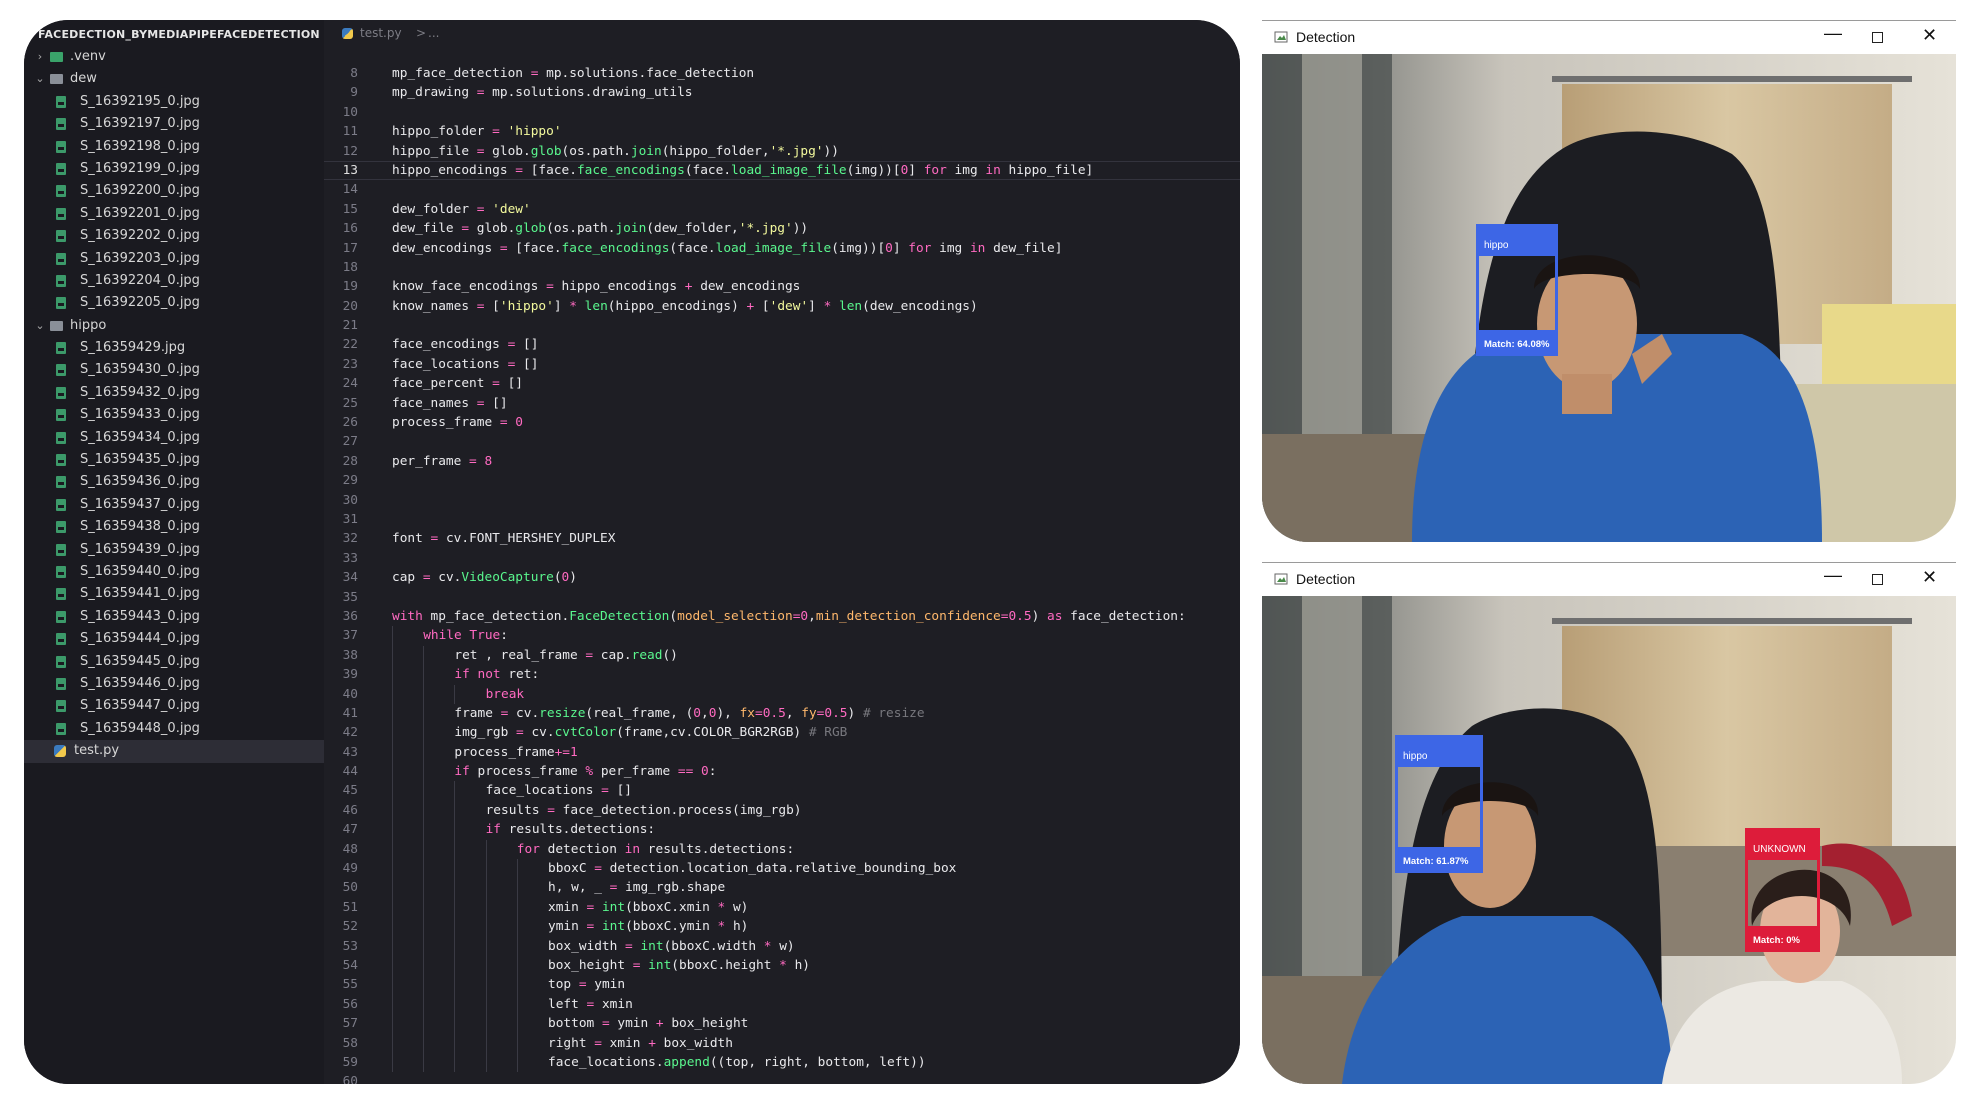 This screenshot has width=1977, height=1116. Describe the element at coordinates (174, 706) in the screenshot. I see `file-item: S_16359447_0.jpg` at that location.